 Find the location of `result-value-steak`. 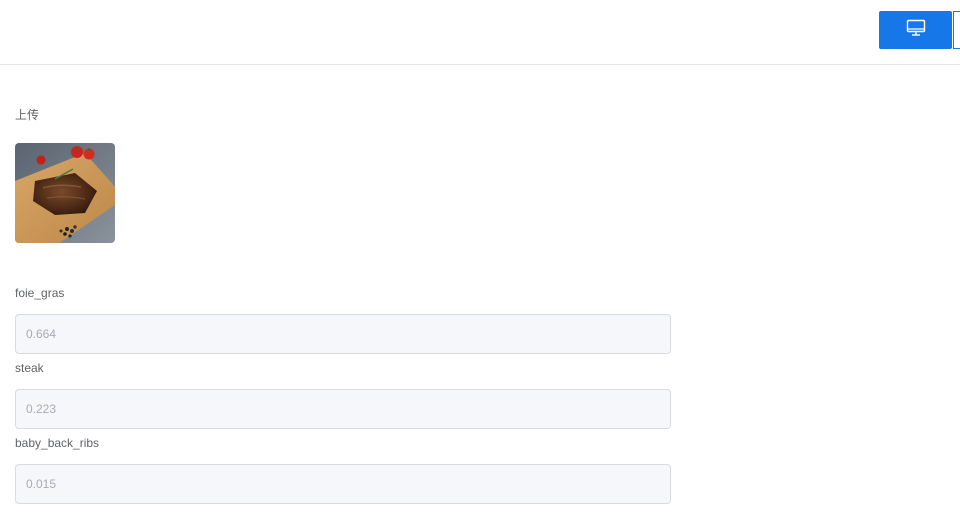

result-value-steak is located at coordinates (343, 409).